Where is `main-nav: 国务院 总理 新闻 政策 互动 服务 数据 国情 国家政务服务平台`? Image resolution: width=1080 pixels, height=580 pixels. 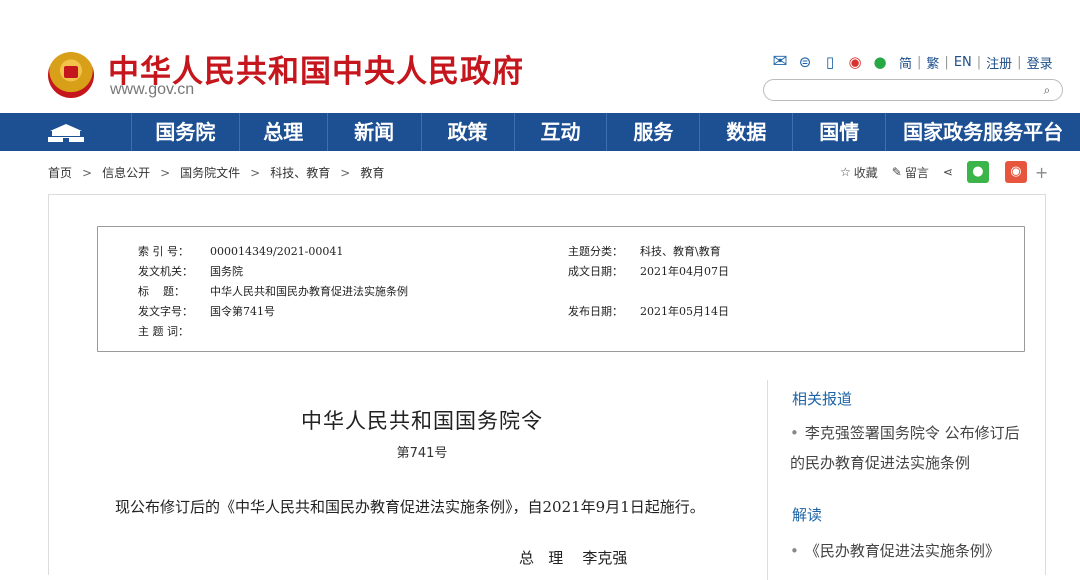
main-nav: 国务院 总理 新闻 政策 互动 服务 数据 国情 国家政务服务平台 is located at coordinates (540, 132).